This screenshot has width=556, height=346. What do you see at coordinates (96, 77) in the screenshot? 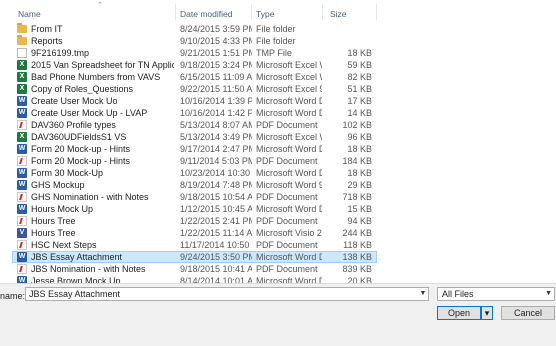
I see `file-name: Bad Phone Numbers from VAVS` at bounding box center [96, 77].